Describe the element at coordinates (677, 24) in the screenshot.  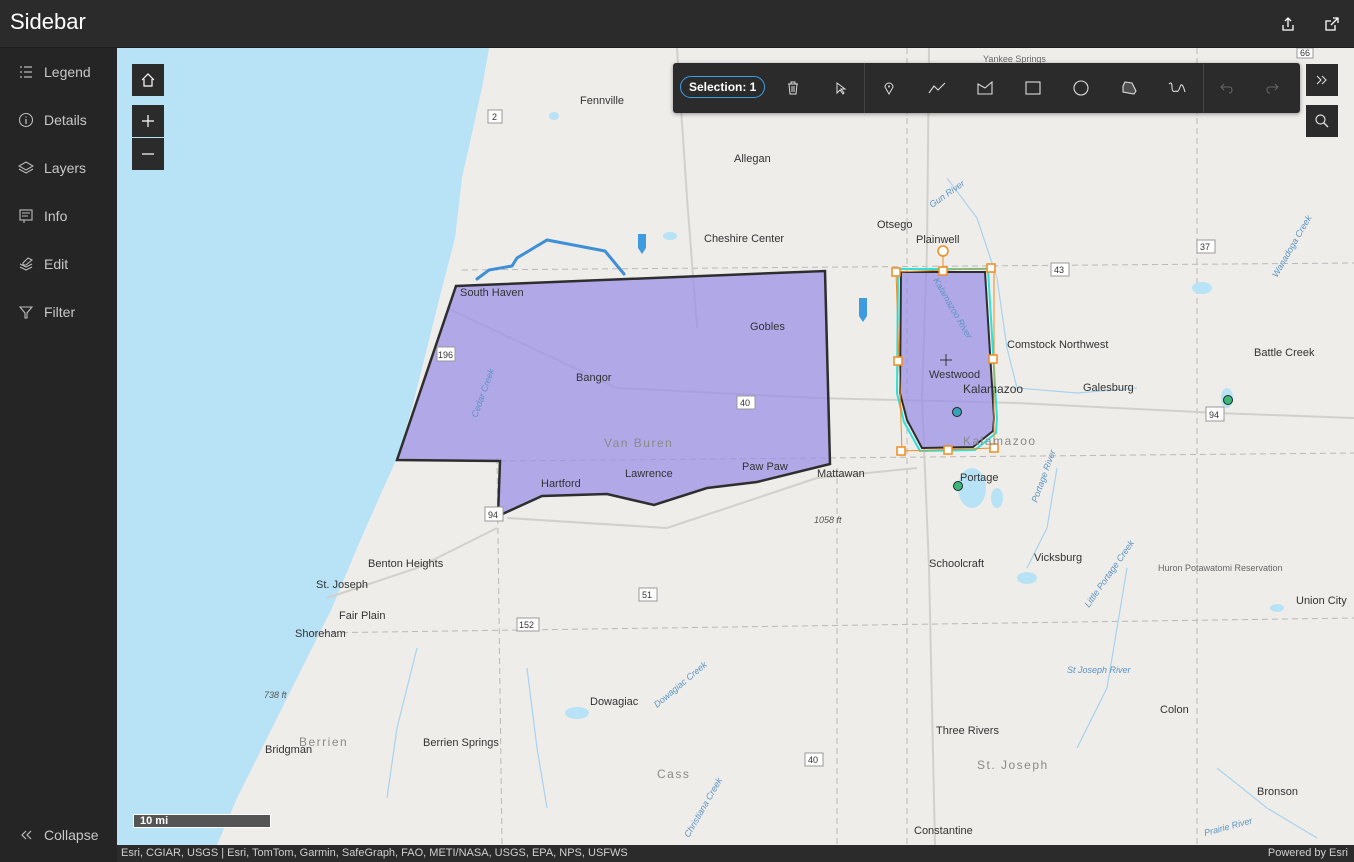
I see `app-header: Sidebar` at that location.